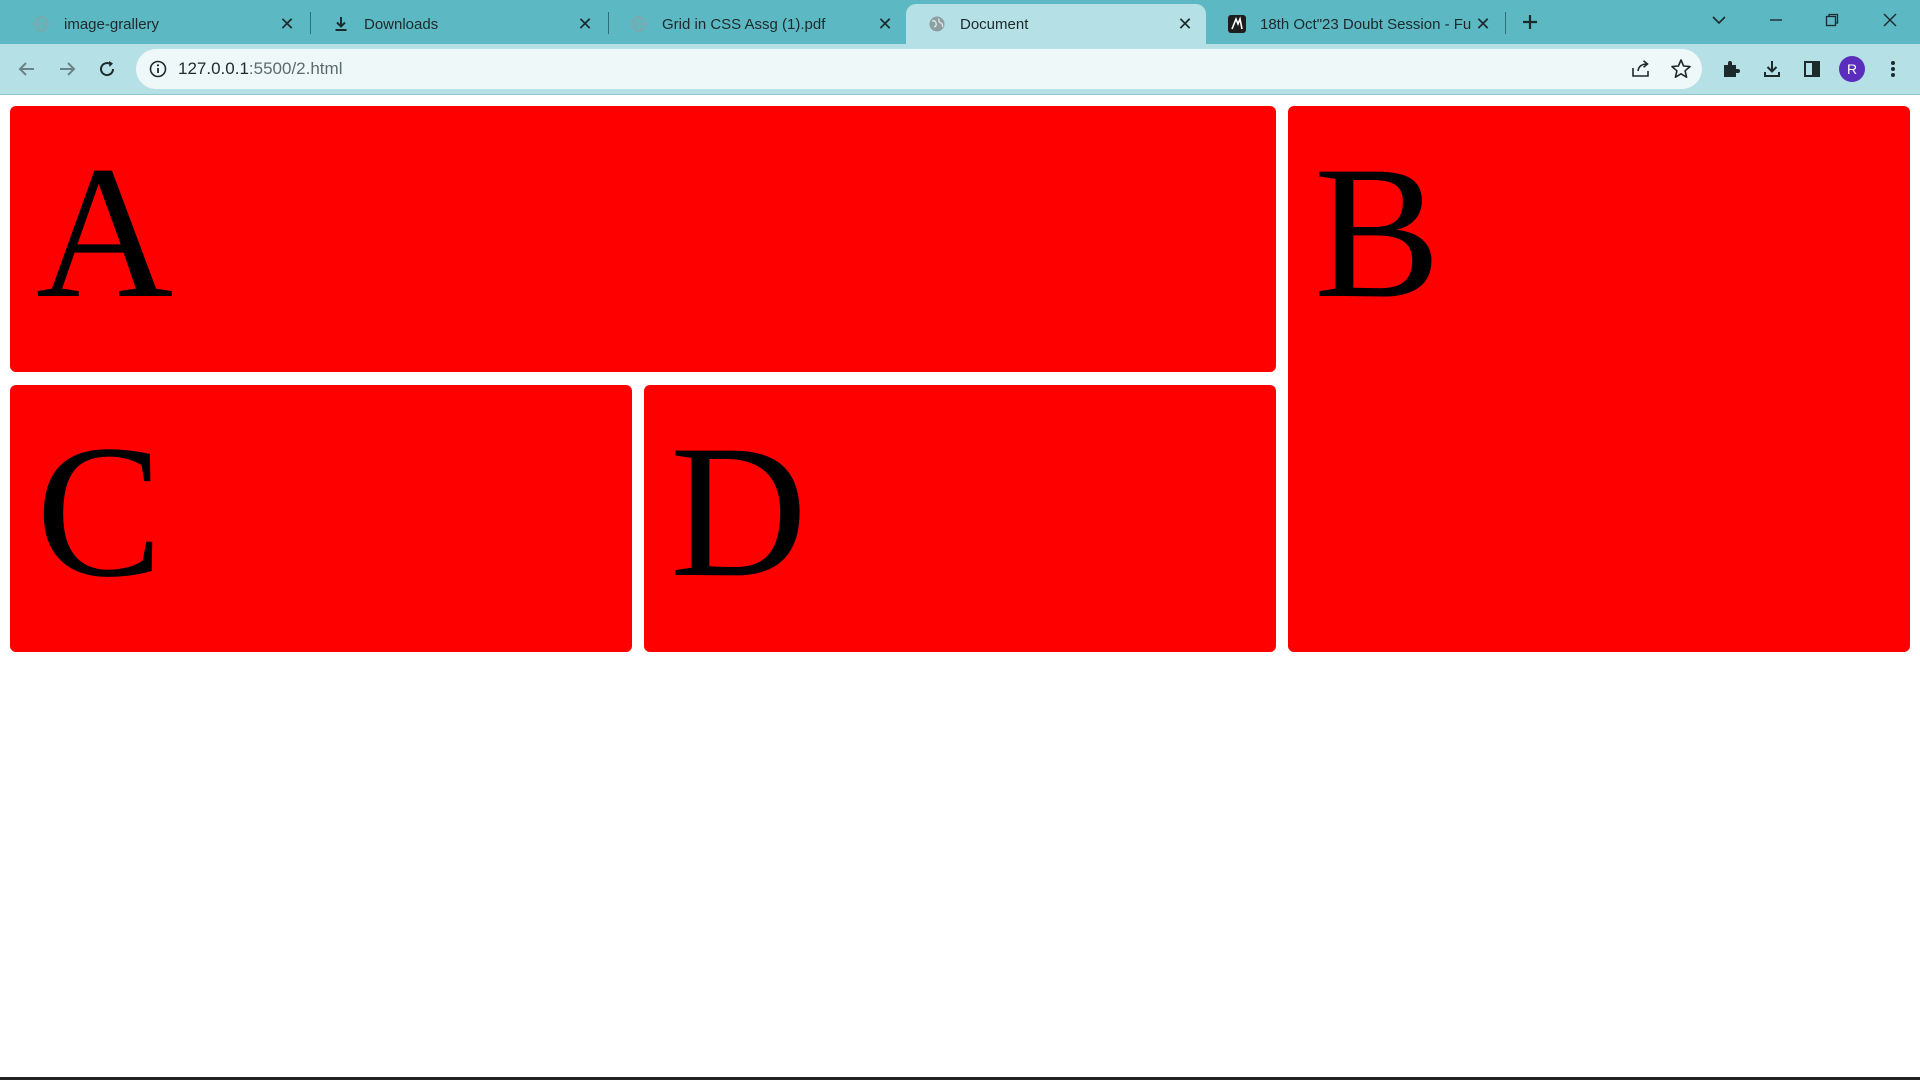 This screenshot has width=1920, height=1080. I want to click on reload-icon, so click(107, 69).